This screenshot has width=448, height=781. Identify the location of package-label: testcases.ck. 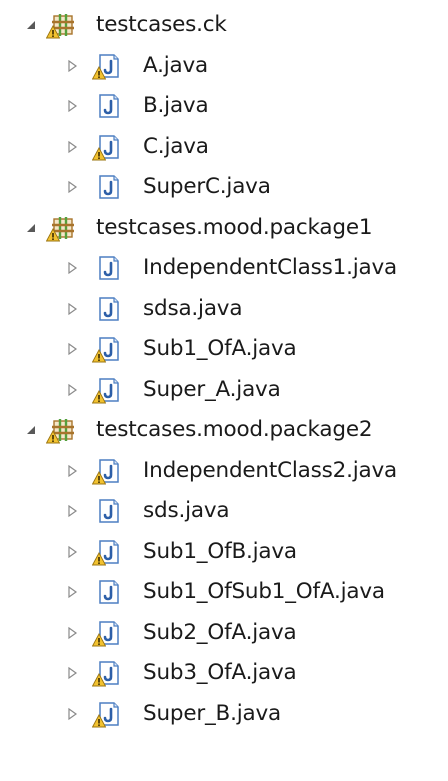
(161, 24).